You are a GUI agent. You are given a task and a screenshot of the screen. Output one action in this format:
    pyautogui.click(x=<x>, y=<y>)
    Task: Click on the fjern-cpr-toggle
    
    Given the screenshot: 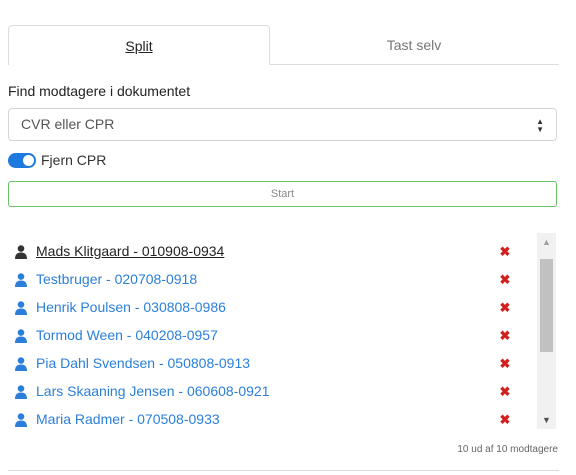 What is the action you would take?
    pyautogui.click(x=22, y=160)
    